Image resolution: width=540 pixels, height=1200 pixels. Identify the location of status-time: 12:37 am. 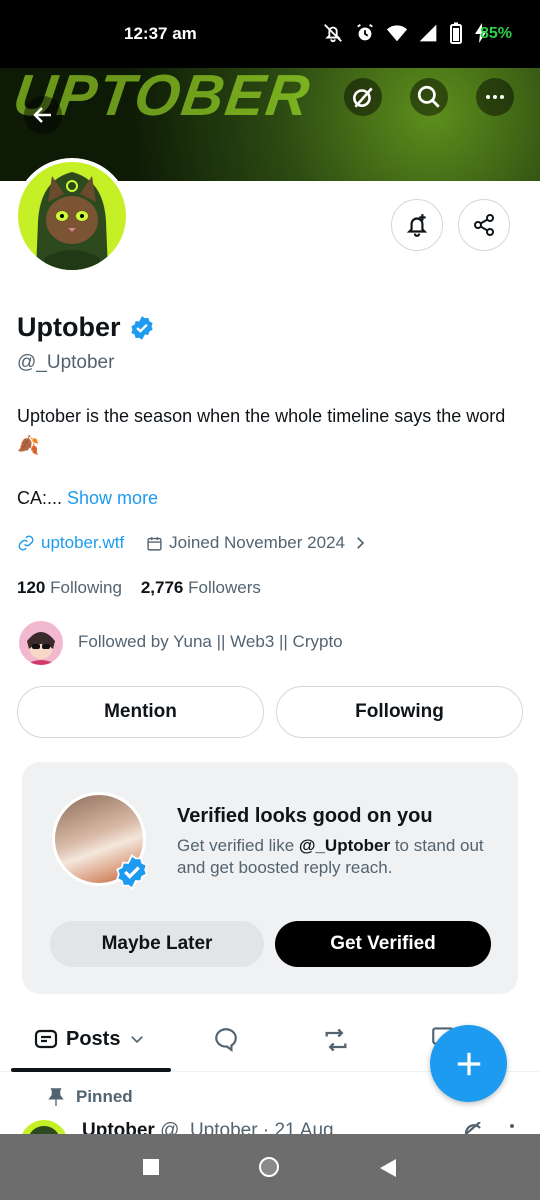
(160, 33).